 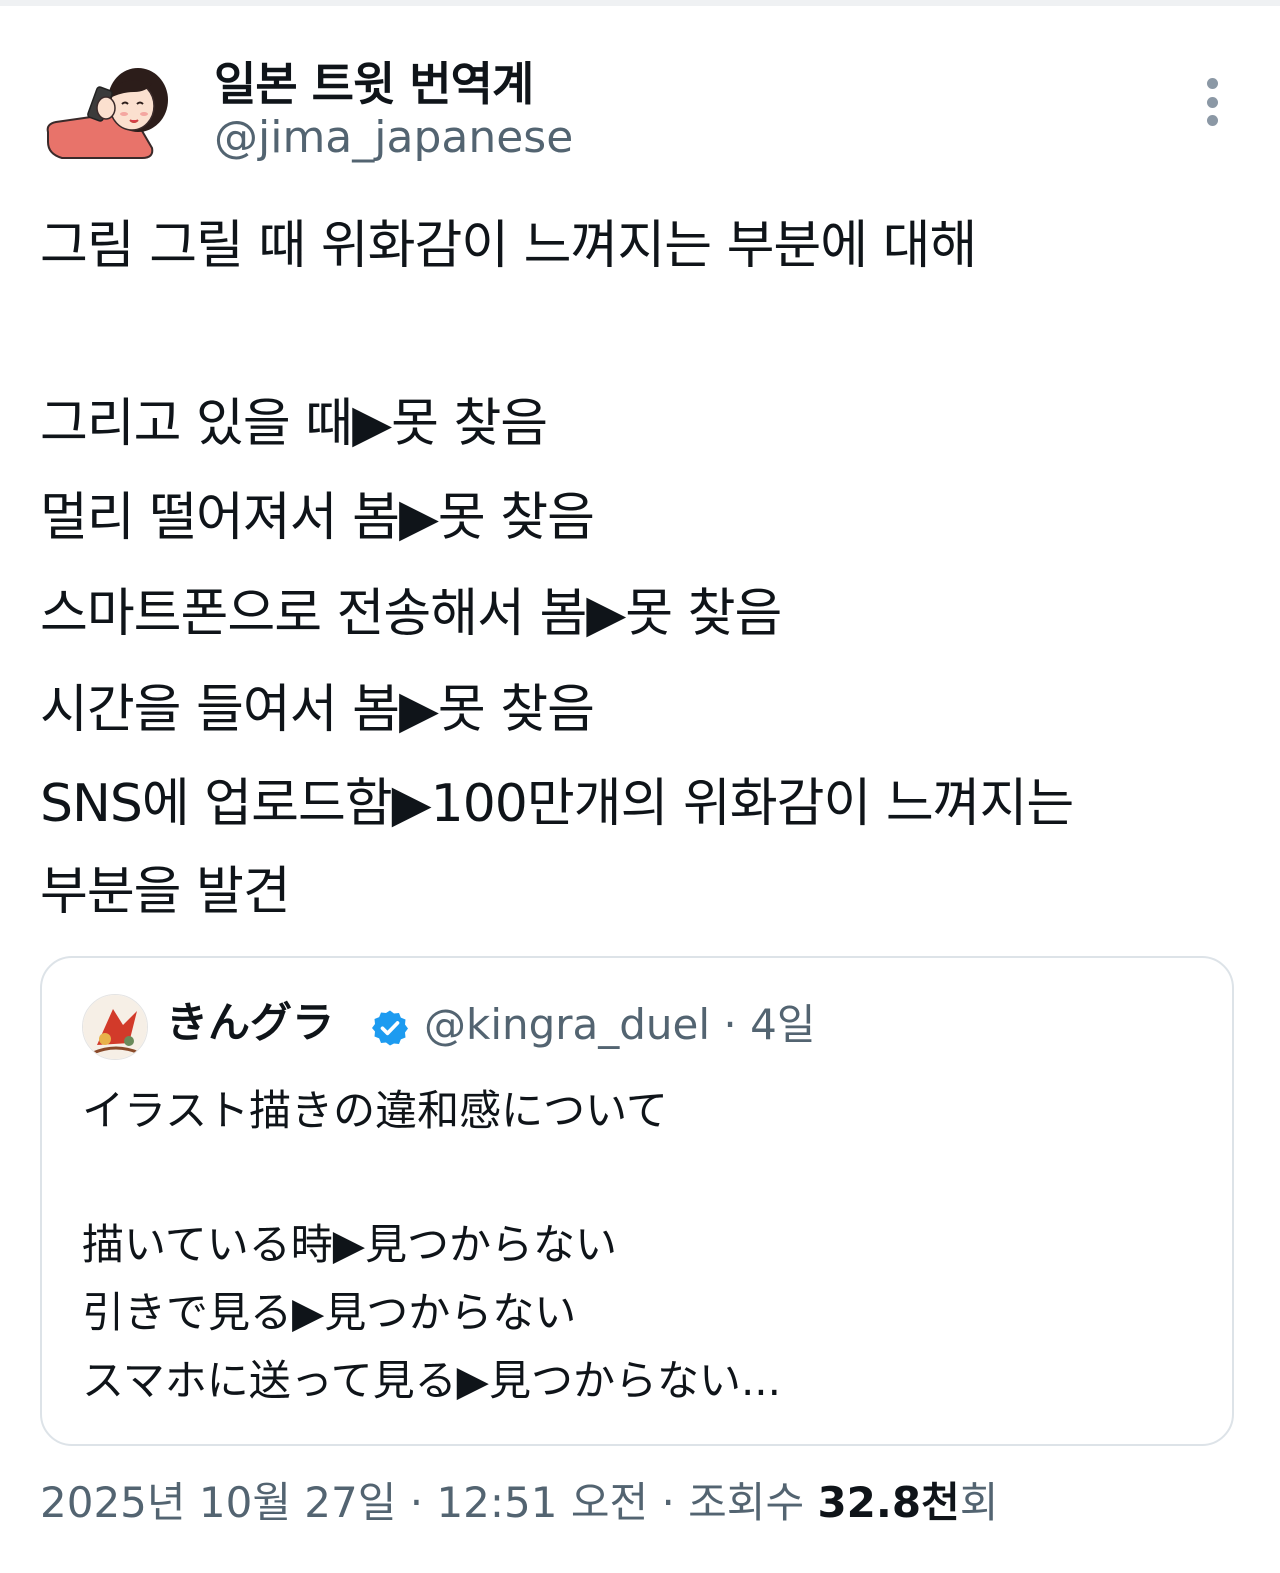 I want to click on girl-on-phone-avatar-icon, so click(x=107, y=113).